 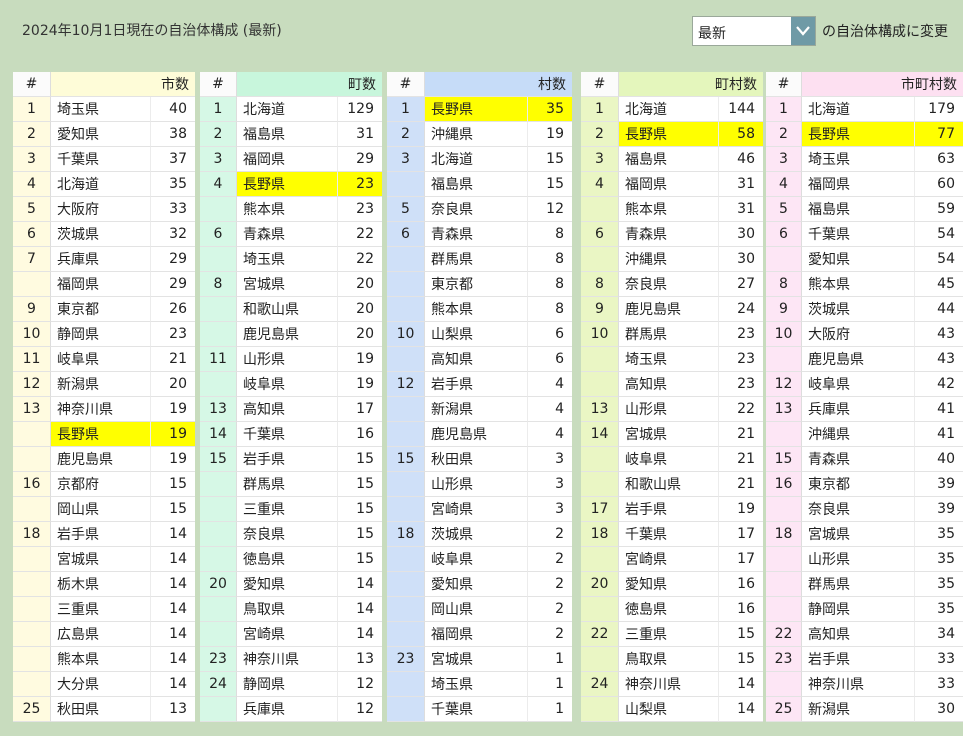 What do you see at coordinates (939, 484) in the screenshot?
I see `count-cell: 39` at bounding box center [939, 484].